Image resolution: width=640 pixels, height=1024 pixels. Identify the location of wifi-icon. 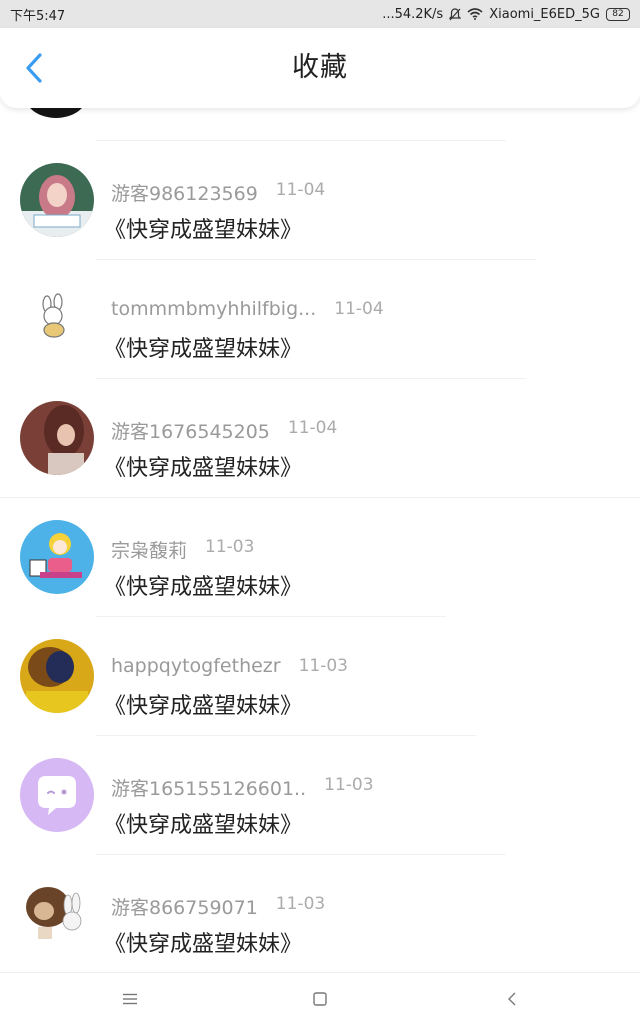
(475, 14).